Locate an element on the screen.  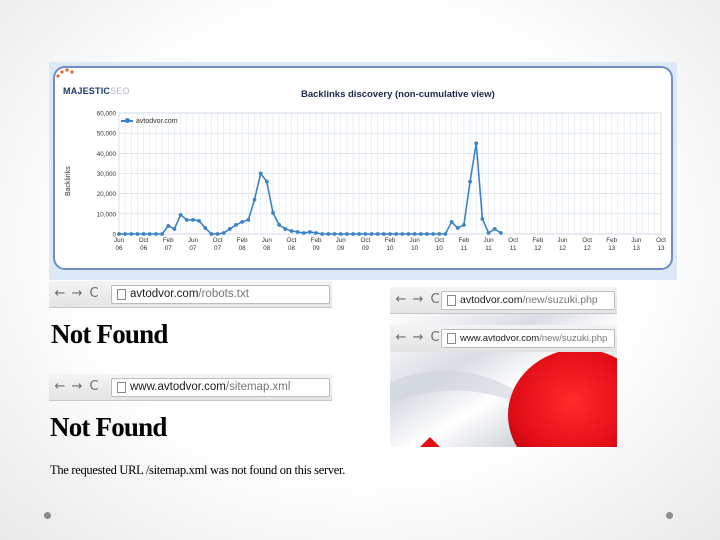
y-tick-label: 60,000 is located at coordinates (107, 114).